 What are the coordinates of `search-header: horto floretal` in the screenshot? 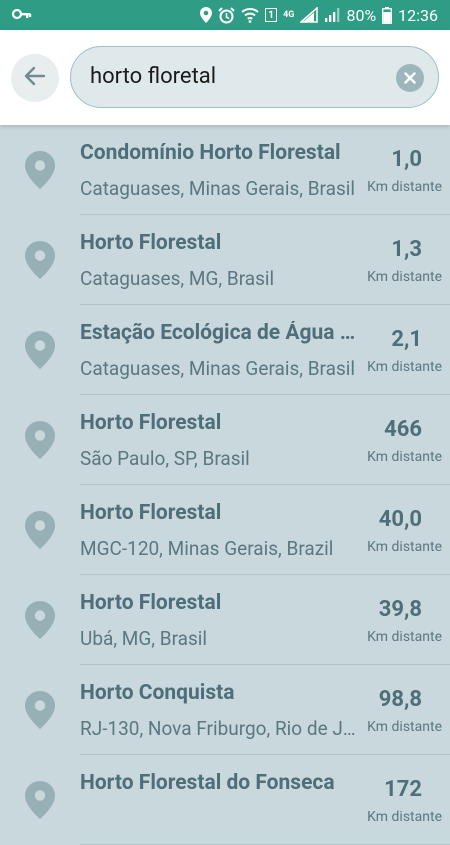 It's located at (225, 77).